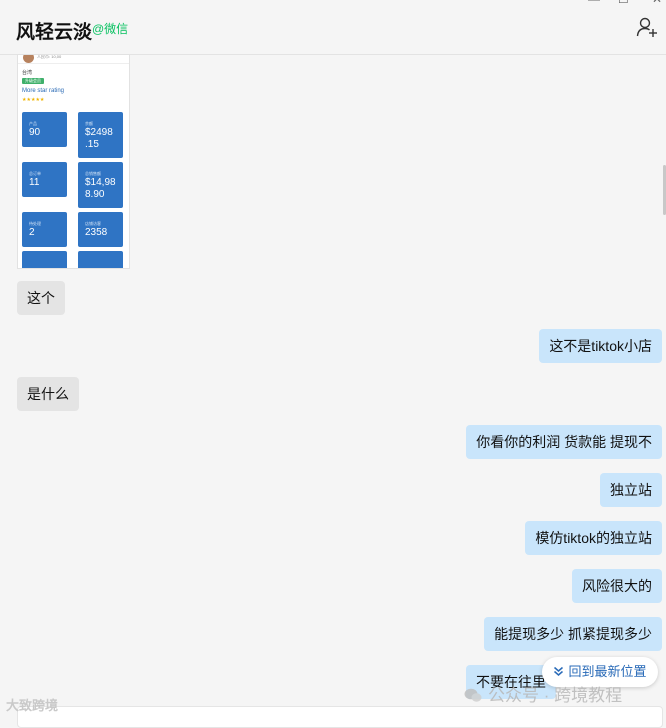 The image size is (666, 728). Describe the element at coordinates (631, 490) in the screenshot. I see `message-outgoing: 独立站` at that location.